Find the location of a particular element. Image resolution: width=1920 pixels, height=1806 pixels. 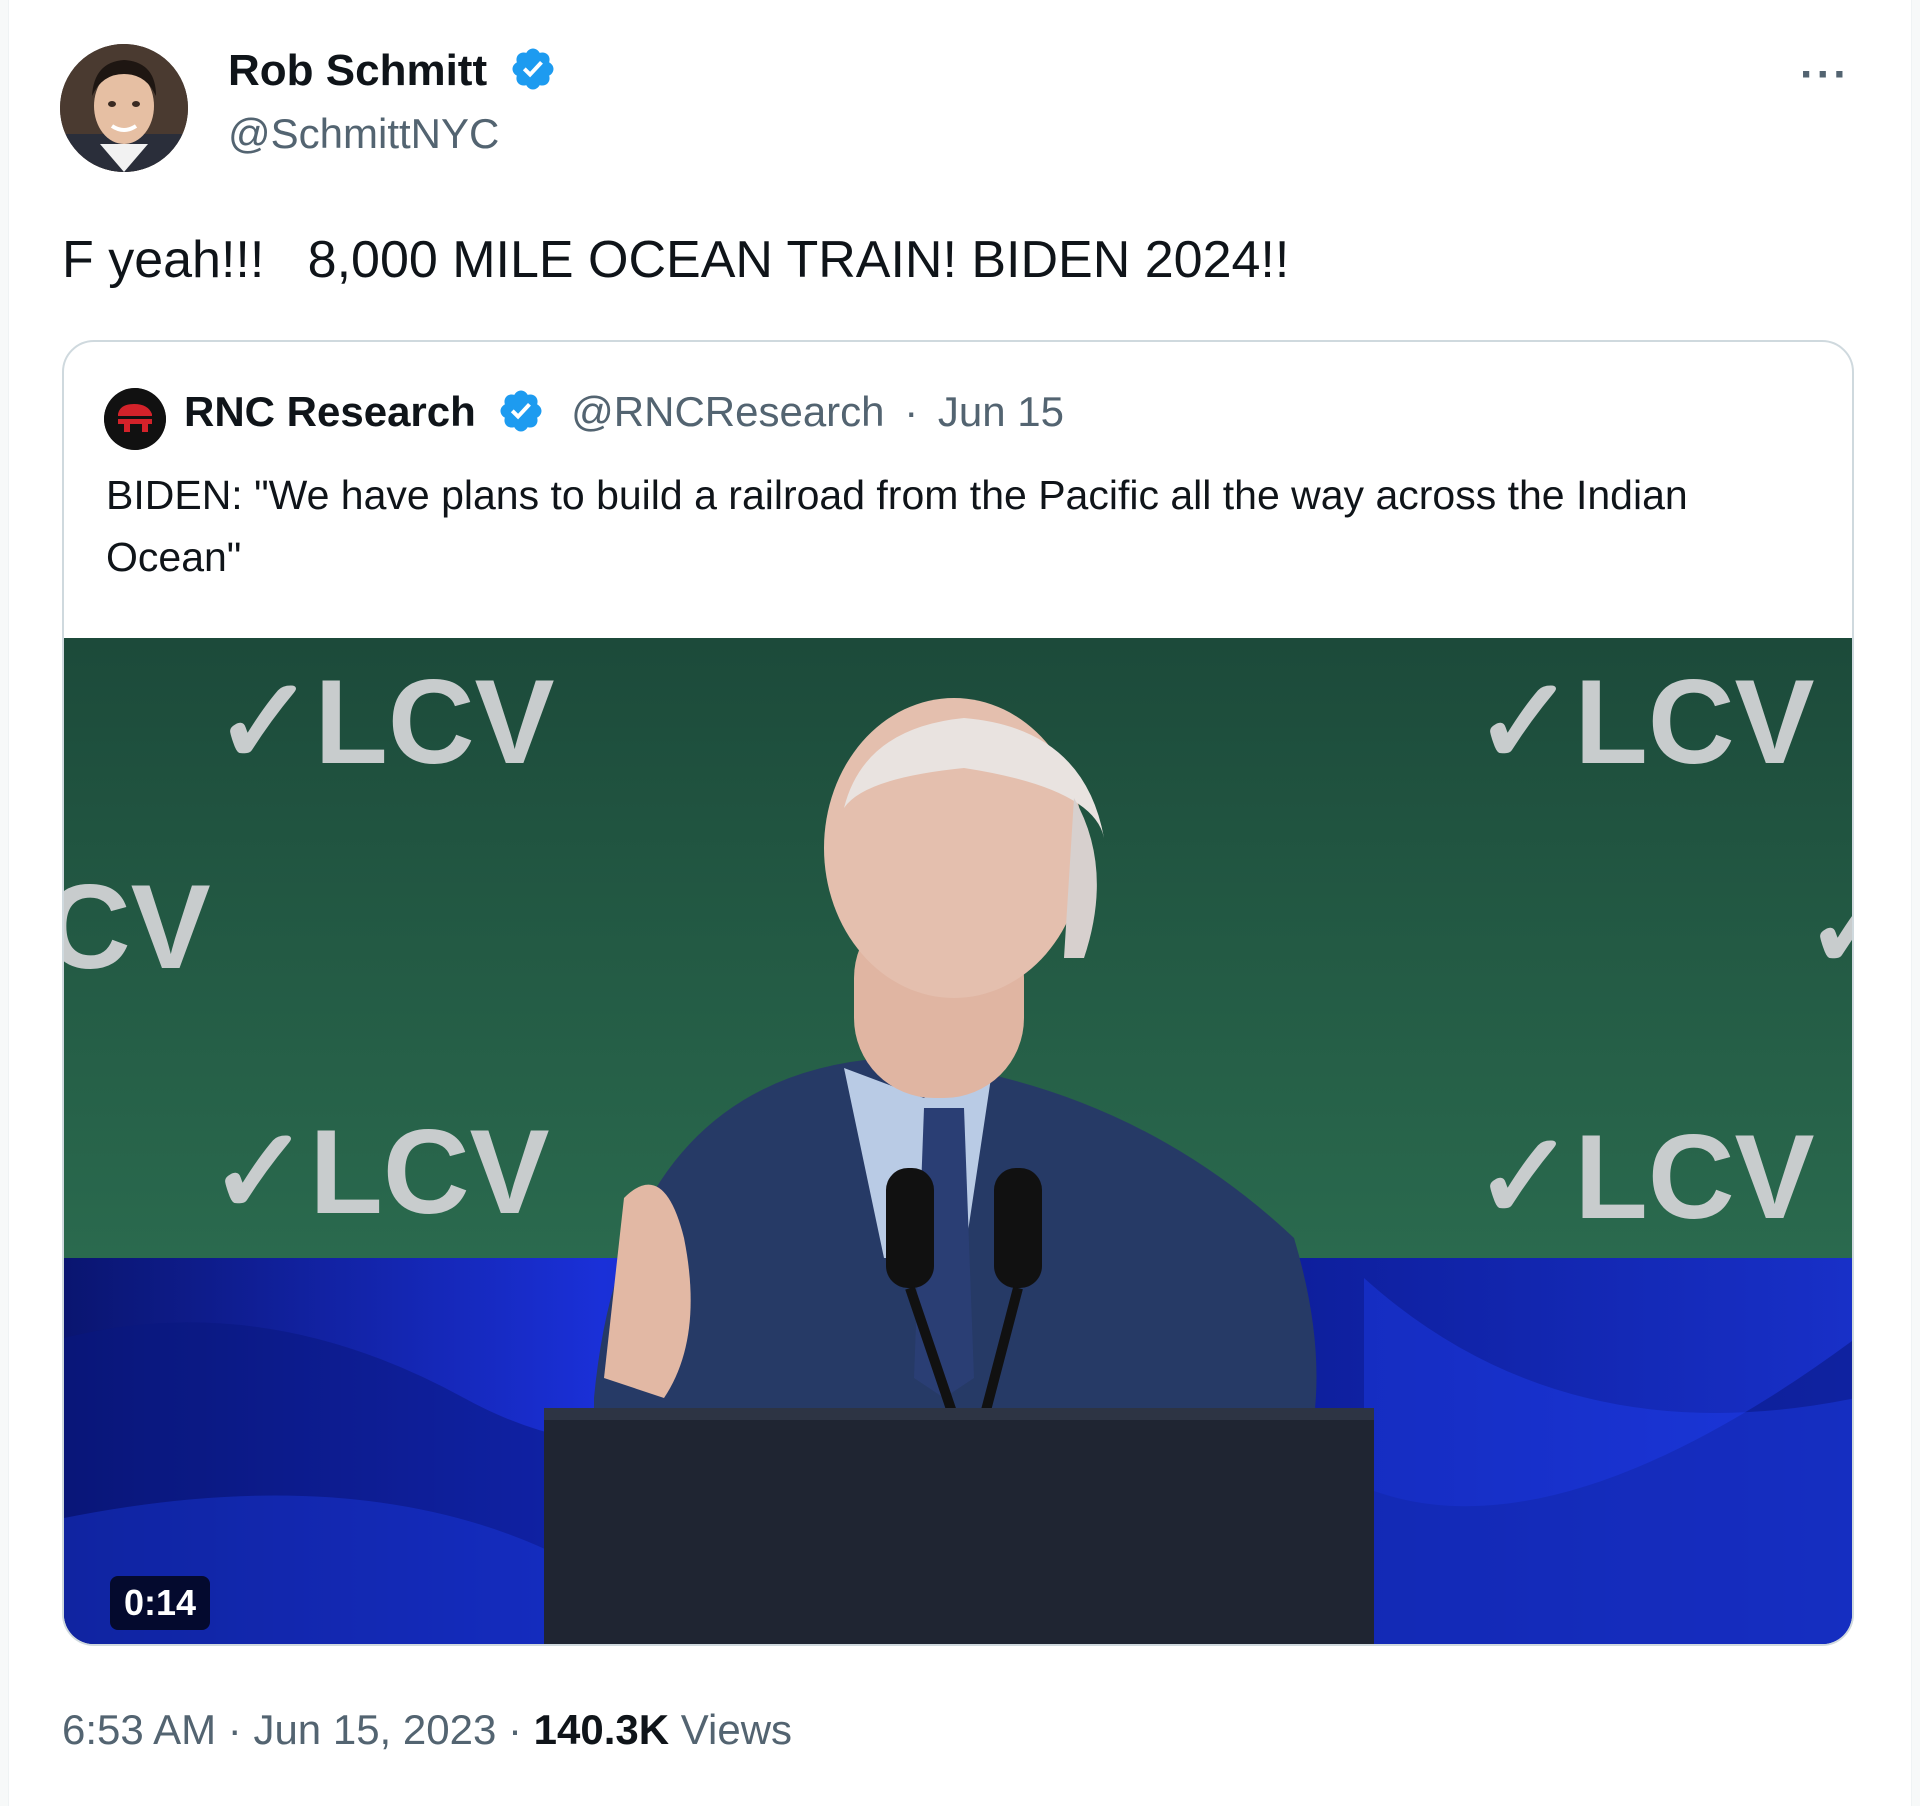

verified-badge-icon is located at coordinates (533, 69).